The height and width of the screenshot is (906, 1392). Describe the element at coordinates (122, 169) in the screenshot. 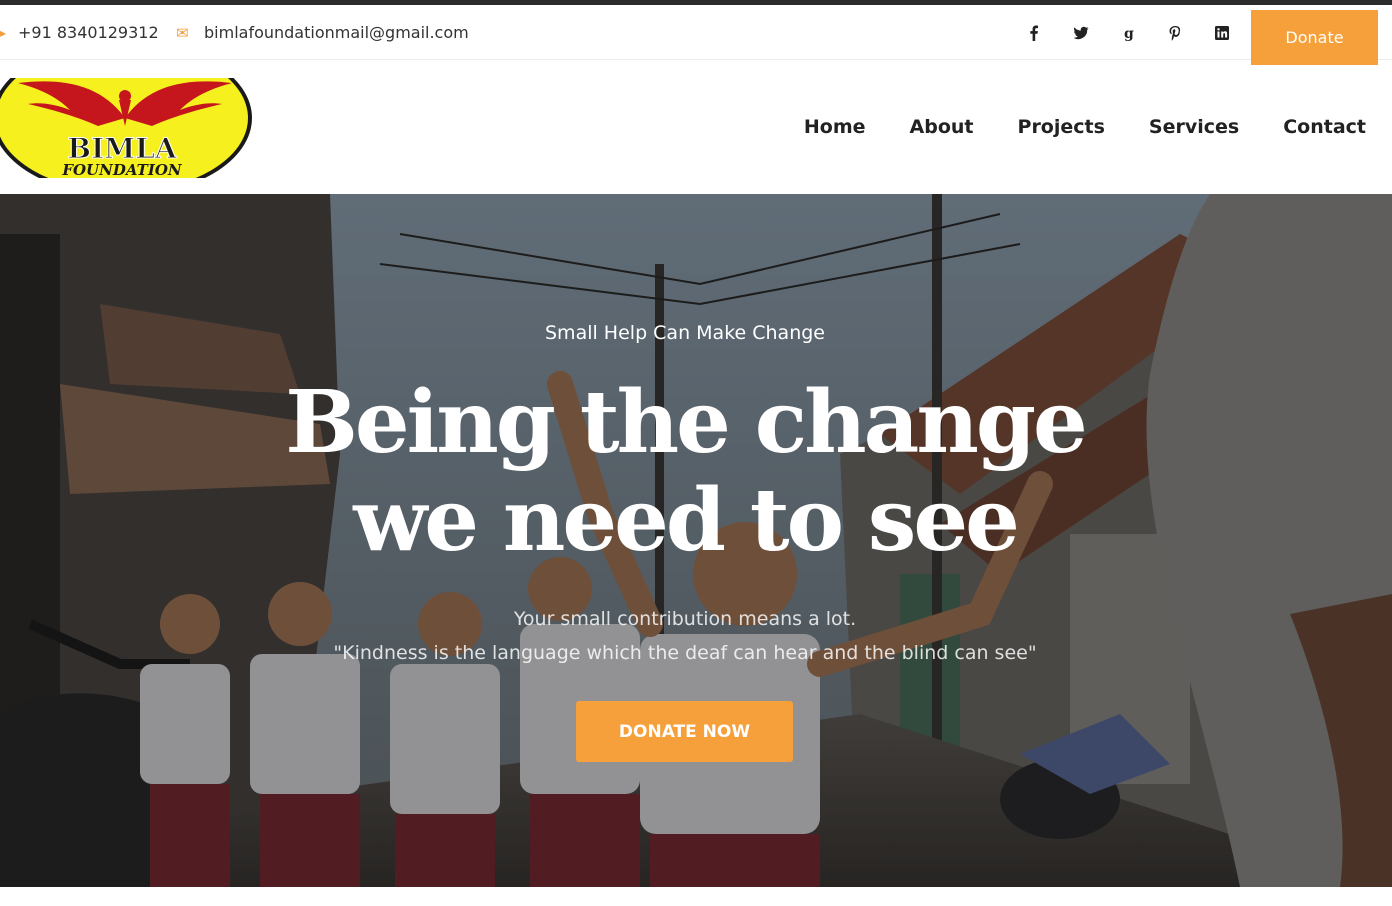

I see `logo-text-foundation: FOUNDATION` at that location.